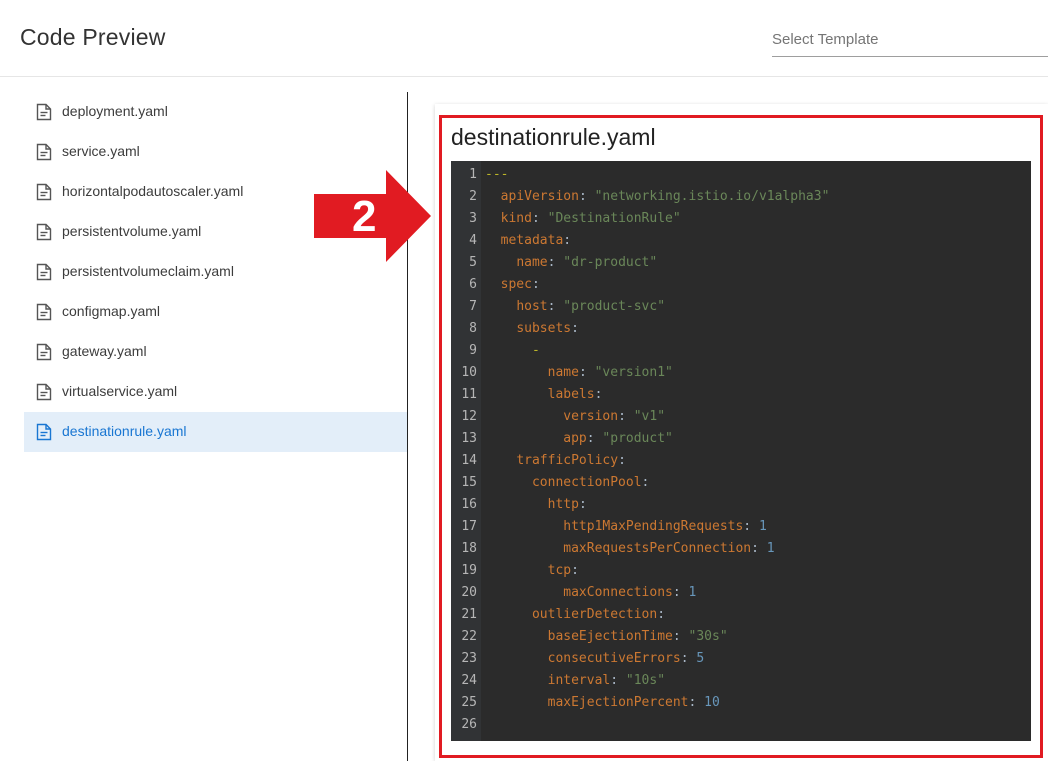 The image size is (1048, 761). I want to click on file-item-label: persistentvolumeclaim.yaml, so click(148, 271).